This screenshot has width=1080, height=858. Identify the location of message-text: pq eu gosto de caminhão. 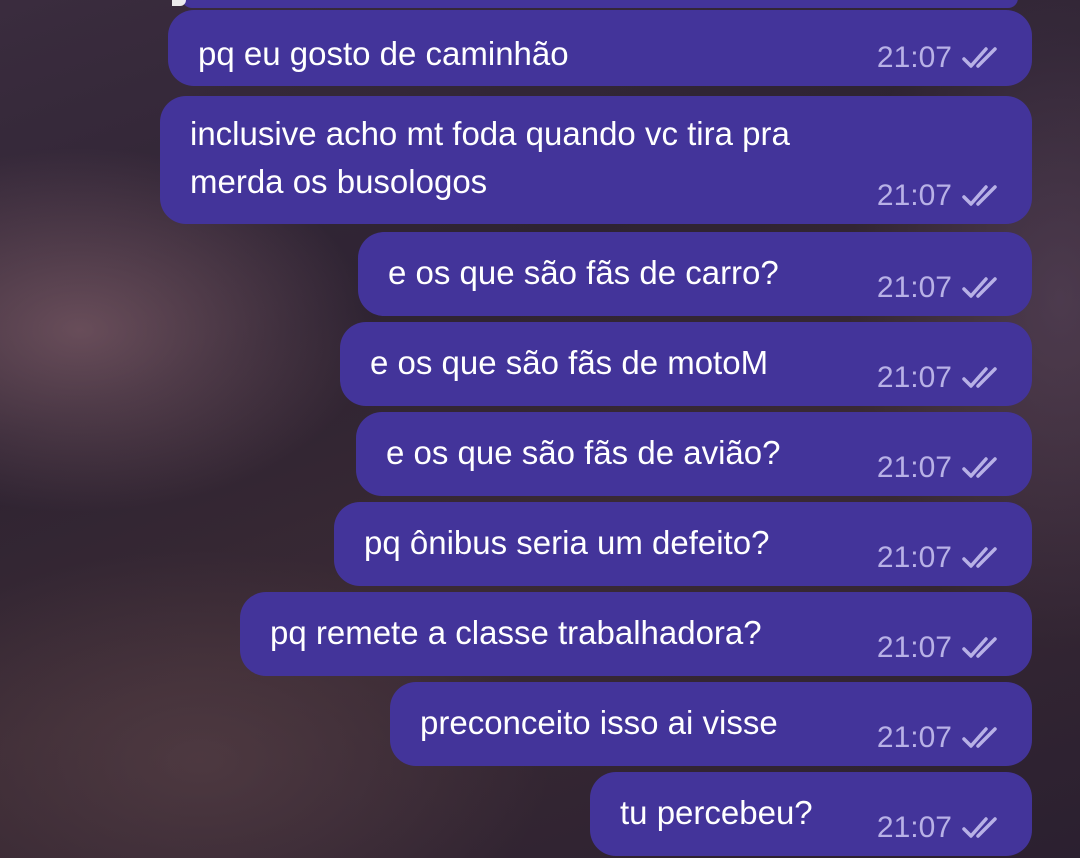
(383, 53).